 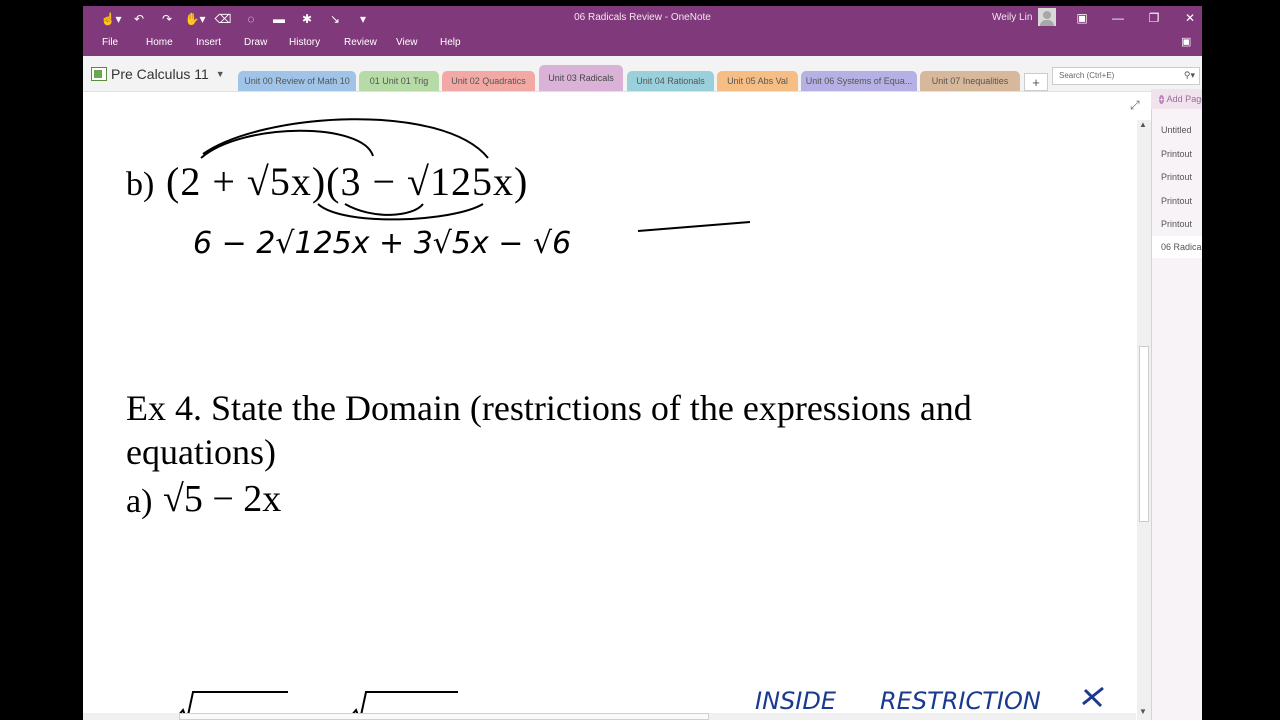 What do you see at coordinates (1189, 75) in the screenshot?
I see `search-icon: ⚲▾` at bounding box center [1189, 75].